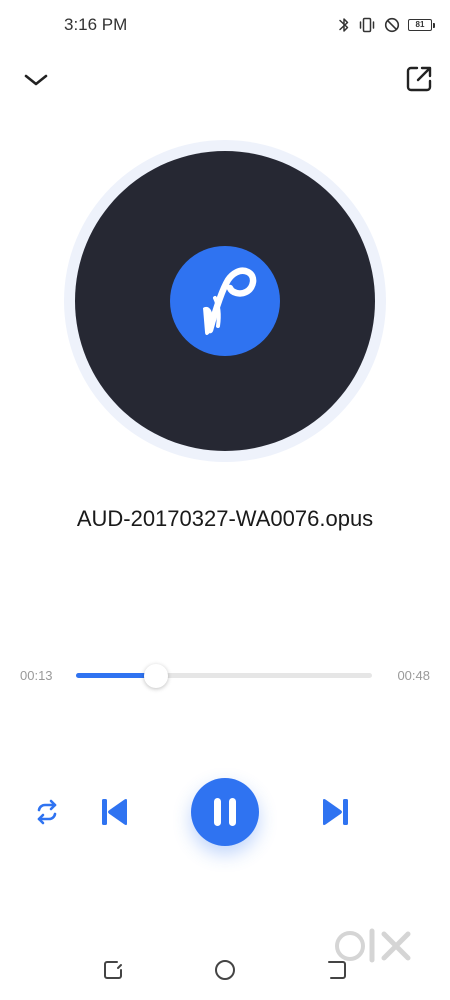 The width and height of the screenshot is (450, 1000). I want to click on battery-level: 81, so click(420, 24).